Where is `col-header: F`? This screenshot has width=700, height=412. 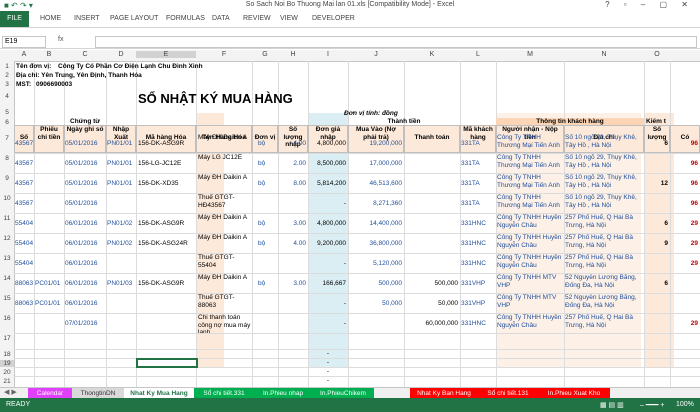
col-header: F is located at coordinates (224, 54).